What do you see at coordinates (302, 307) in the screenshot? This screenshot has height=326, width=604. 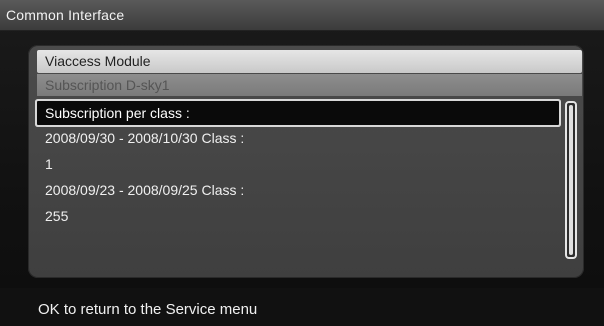 I see `footer-bar: OK to return to the Service menu` at bounding box center [302, 307].